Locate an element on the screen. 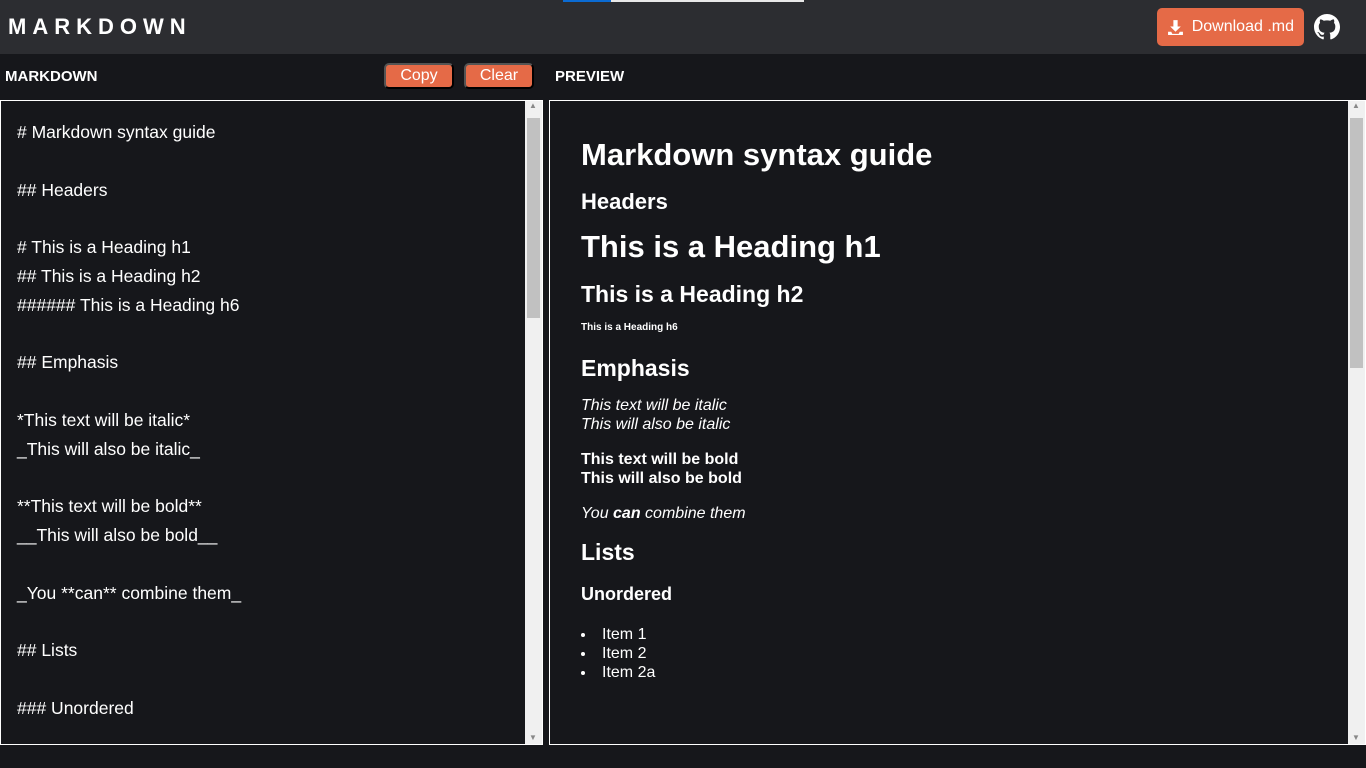  preview-h1: This is a Heading h1 is located at coordinates (731, 246).